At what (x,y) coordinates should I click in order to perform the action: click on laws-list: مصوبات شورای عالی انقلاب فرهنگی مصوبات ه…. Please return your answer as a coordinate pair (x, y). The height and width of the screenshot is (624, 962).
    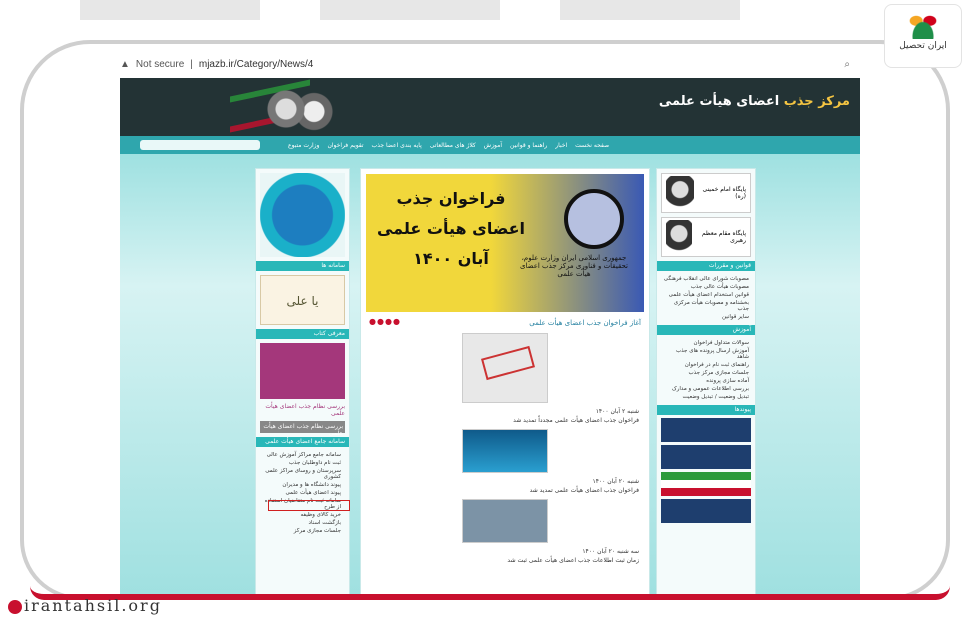
    Looking at the image, I should click on (706, 298).